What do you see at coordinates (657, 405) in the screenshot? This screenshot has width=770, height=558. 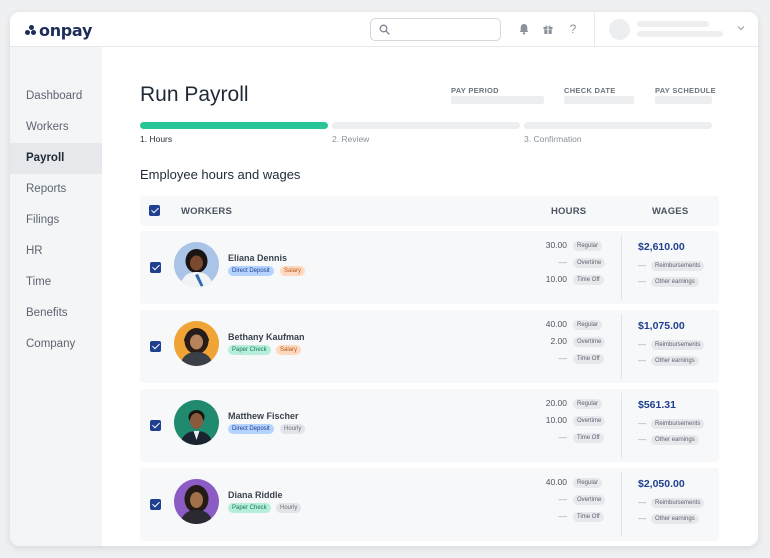 I see `wage-total: $561.31` at bounding box center [657, 405].